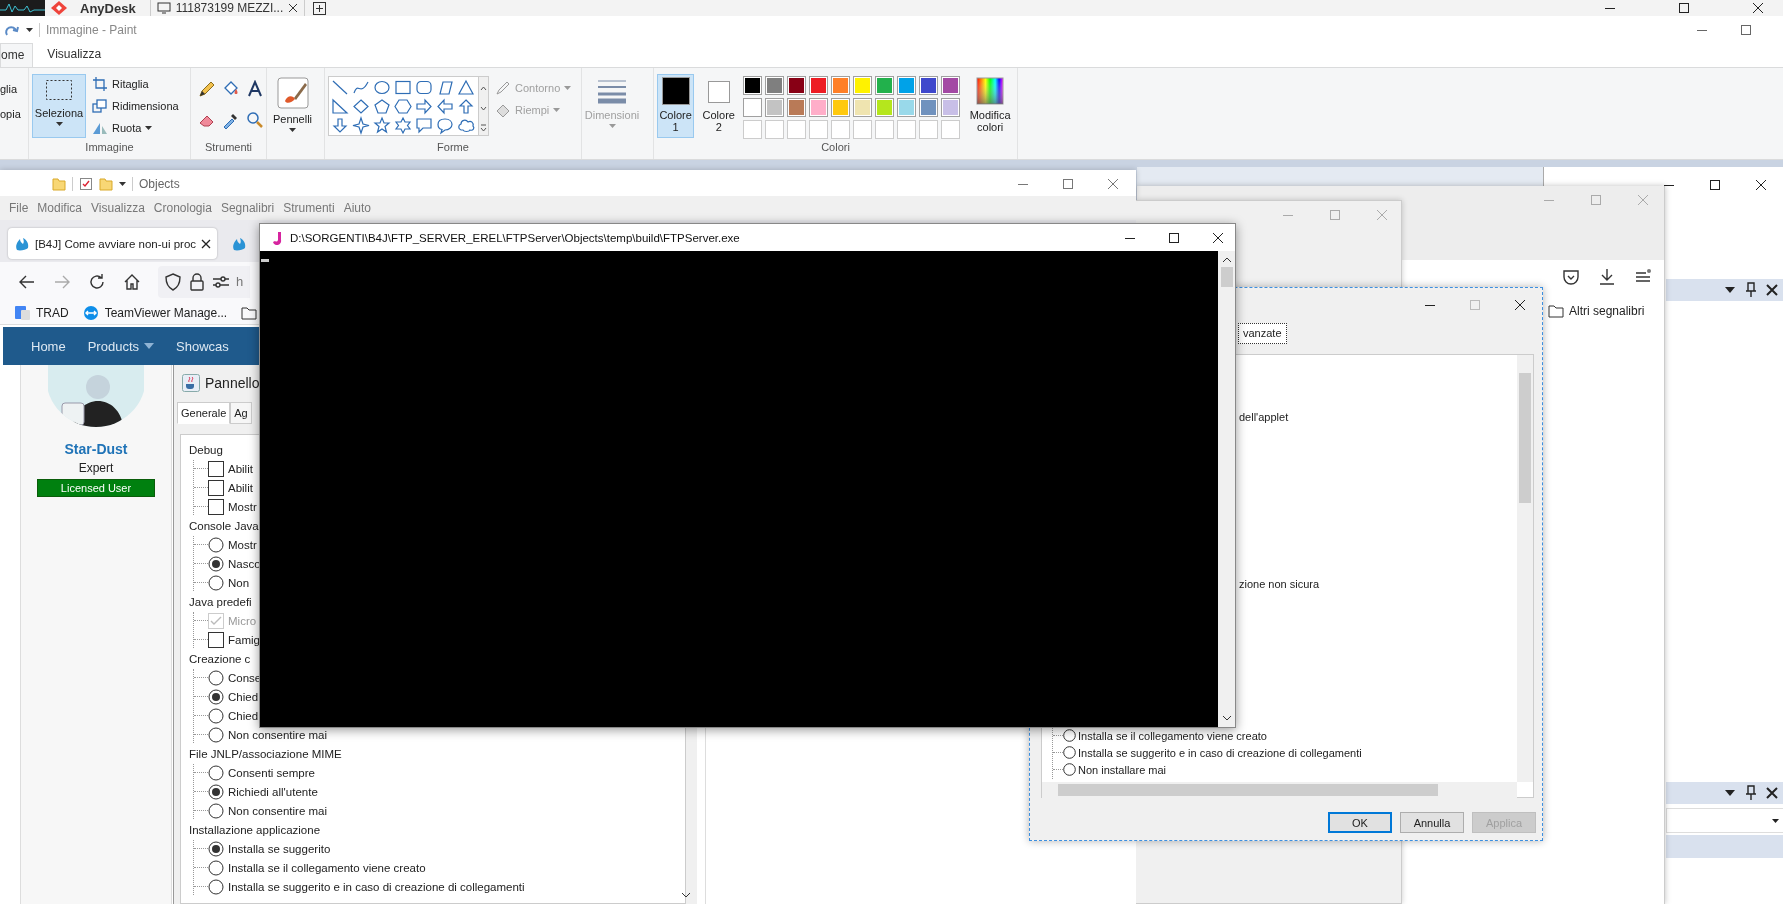 The height and width of the screenshot is (904, 1783). I want to click on tab: vanzate, so click(1262, 333).